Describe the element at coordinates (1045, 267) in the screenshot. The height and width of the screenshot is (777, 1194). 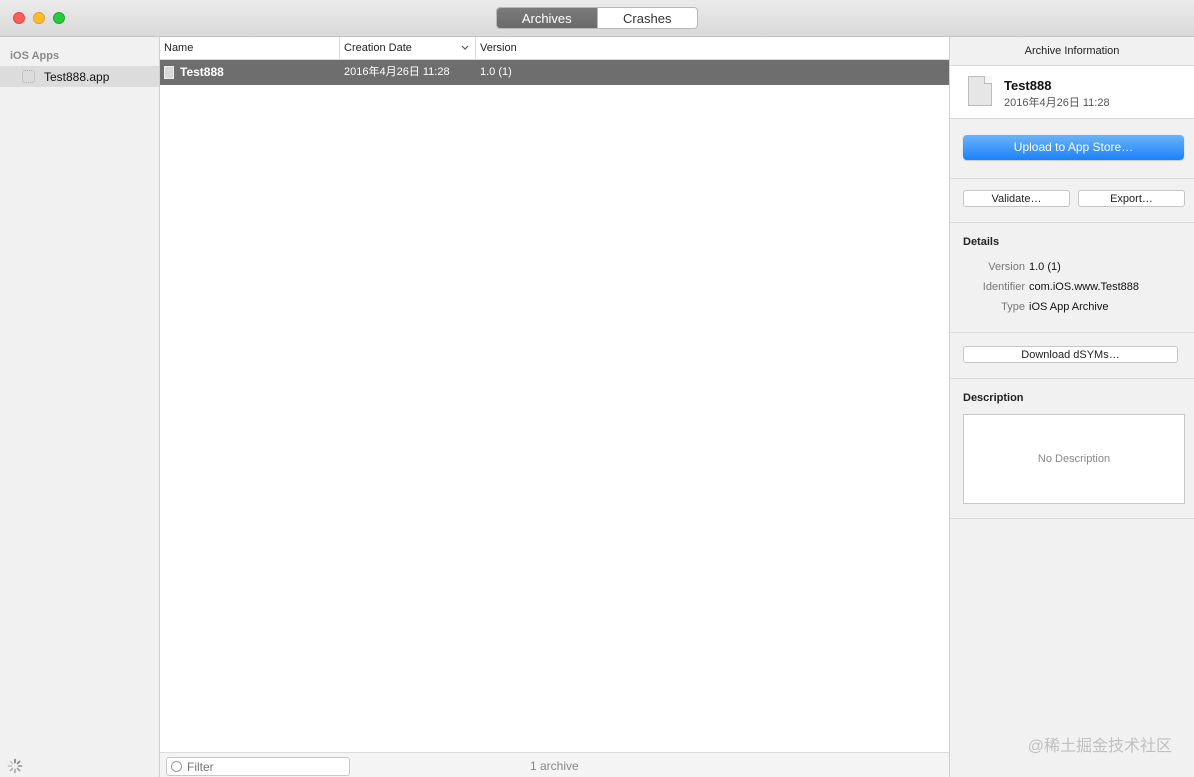
I see `detail-value: 1.0 (1)` at that location.